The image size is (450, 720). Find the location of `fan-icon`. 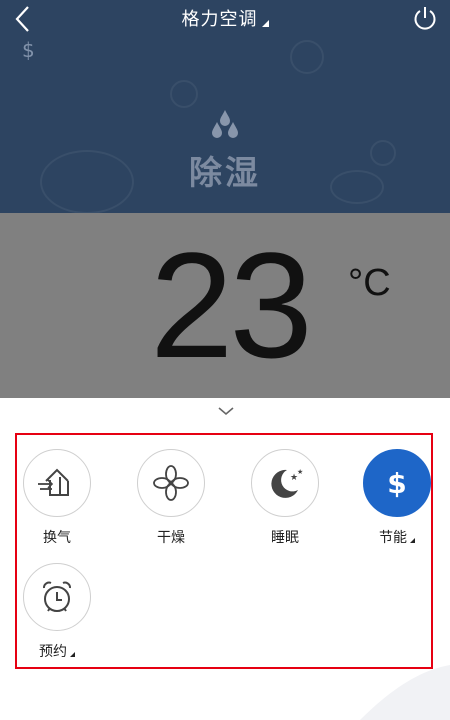

fan-icon is located at coordinates (171, 483).